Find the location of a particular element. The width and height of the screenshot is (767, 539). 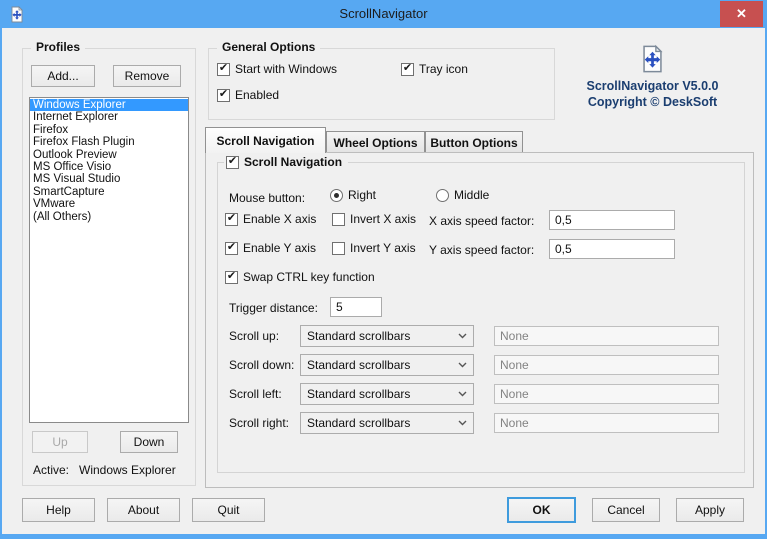

tab-wheel-options: Wheel Options is located at coordinates (375, 142).